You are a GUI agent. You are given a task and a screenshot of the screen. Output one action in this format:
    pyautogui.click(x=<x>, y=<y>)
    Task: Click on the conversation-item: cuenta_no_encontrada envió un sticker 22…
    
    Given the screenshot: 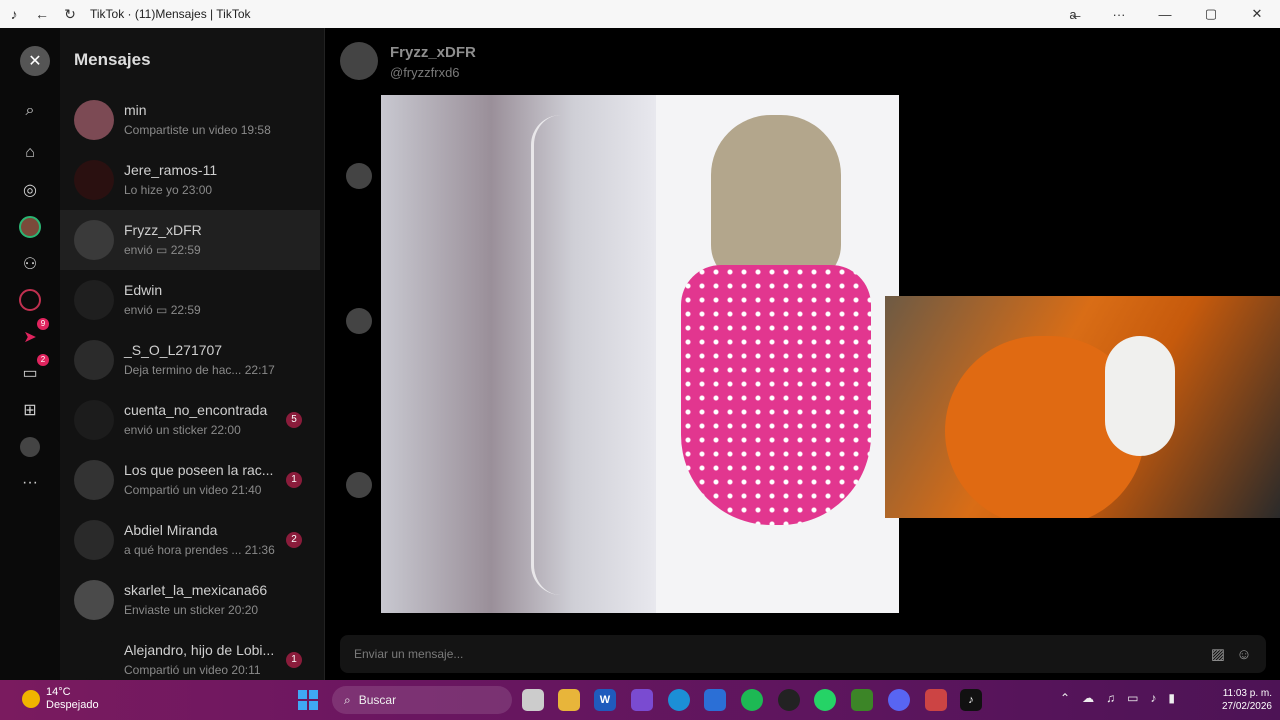 What is the action you would take?
    pyautogui.click(x=190, y=420)
    